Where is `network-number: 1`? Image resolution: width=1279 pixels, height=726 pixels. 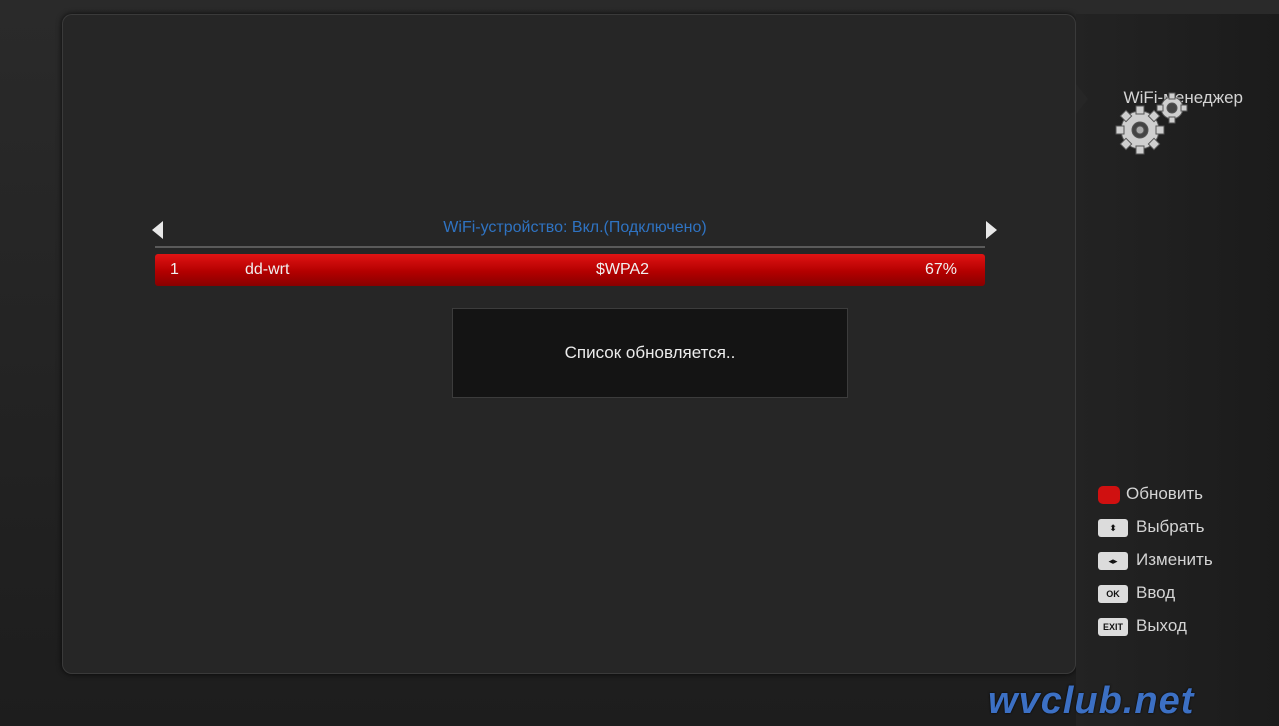 network-number: 1 is located at coordinates (174, 269).